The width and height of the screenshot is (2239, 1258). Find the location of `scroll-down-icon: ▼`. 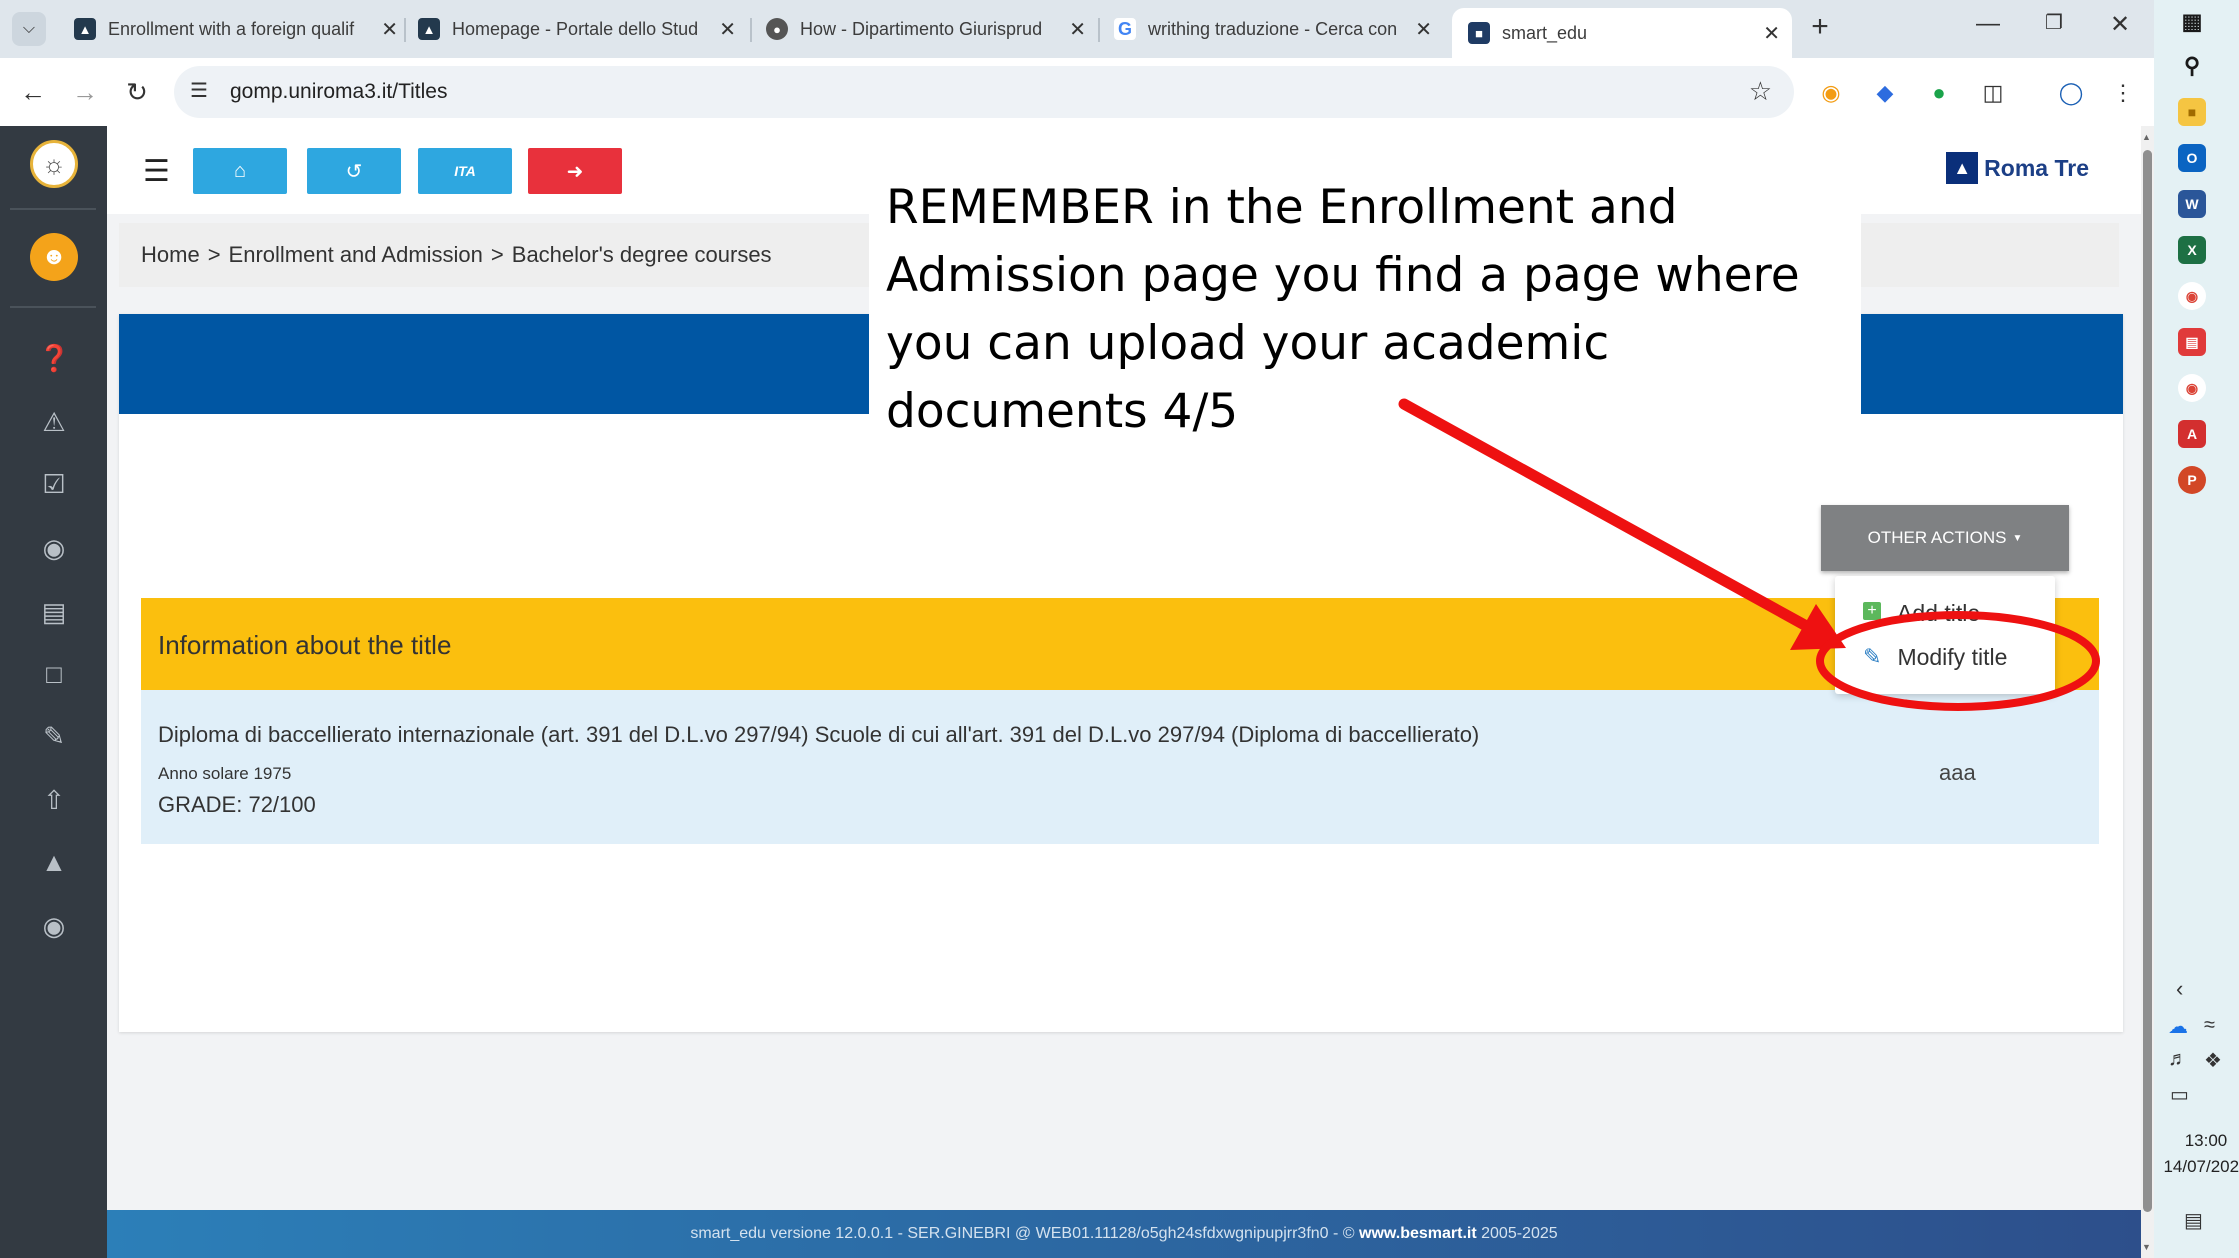

scroll-down-icon: ▼ is located at coordinates (2146, 1247).